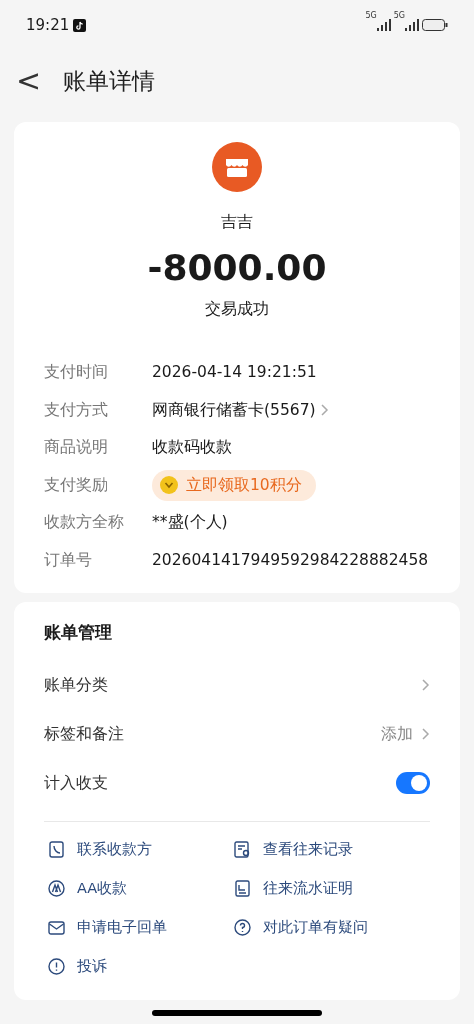  What do you see at coordinates (192, 448) in the screenshot?
I see `detail-value: 收款码收款` at bounding box center [192, 448].